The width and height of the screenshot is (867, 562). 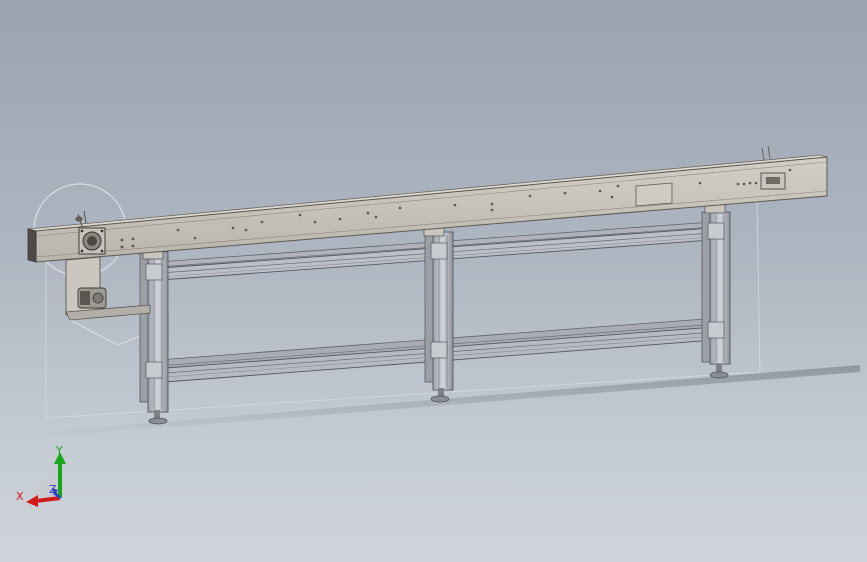 What do you see at coordinates (92, 298) in the screenshot?
I see `motor` at bounding box center [92, 298].